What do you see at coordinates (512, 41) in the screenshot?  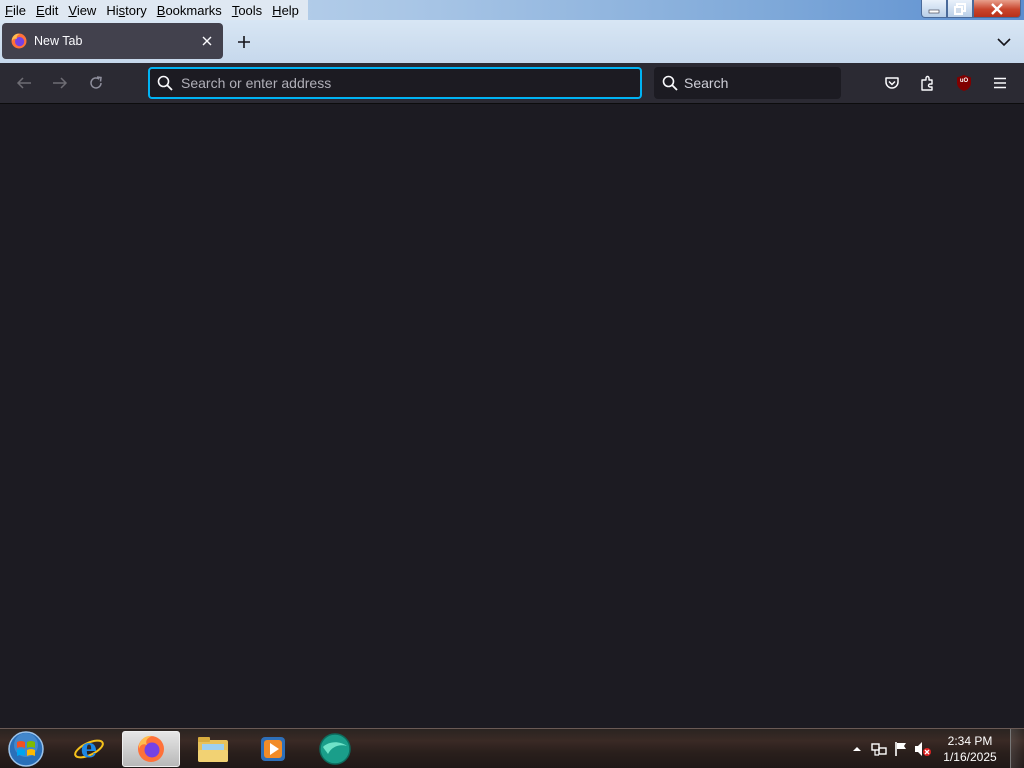 I see `tab-strip: New Tab` at bounding box center [512, 41].